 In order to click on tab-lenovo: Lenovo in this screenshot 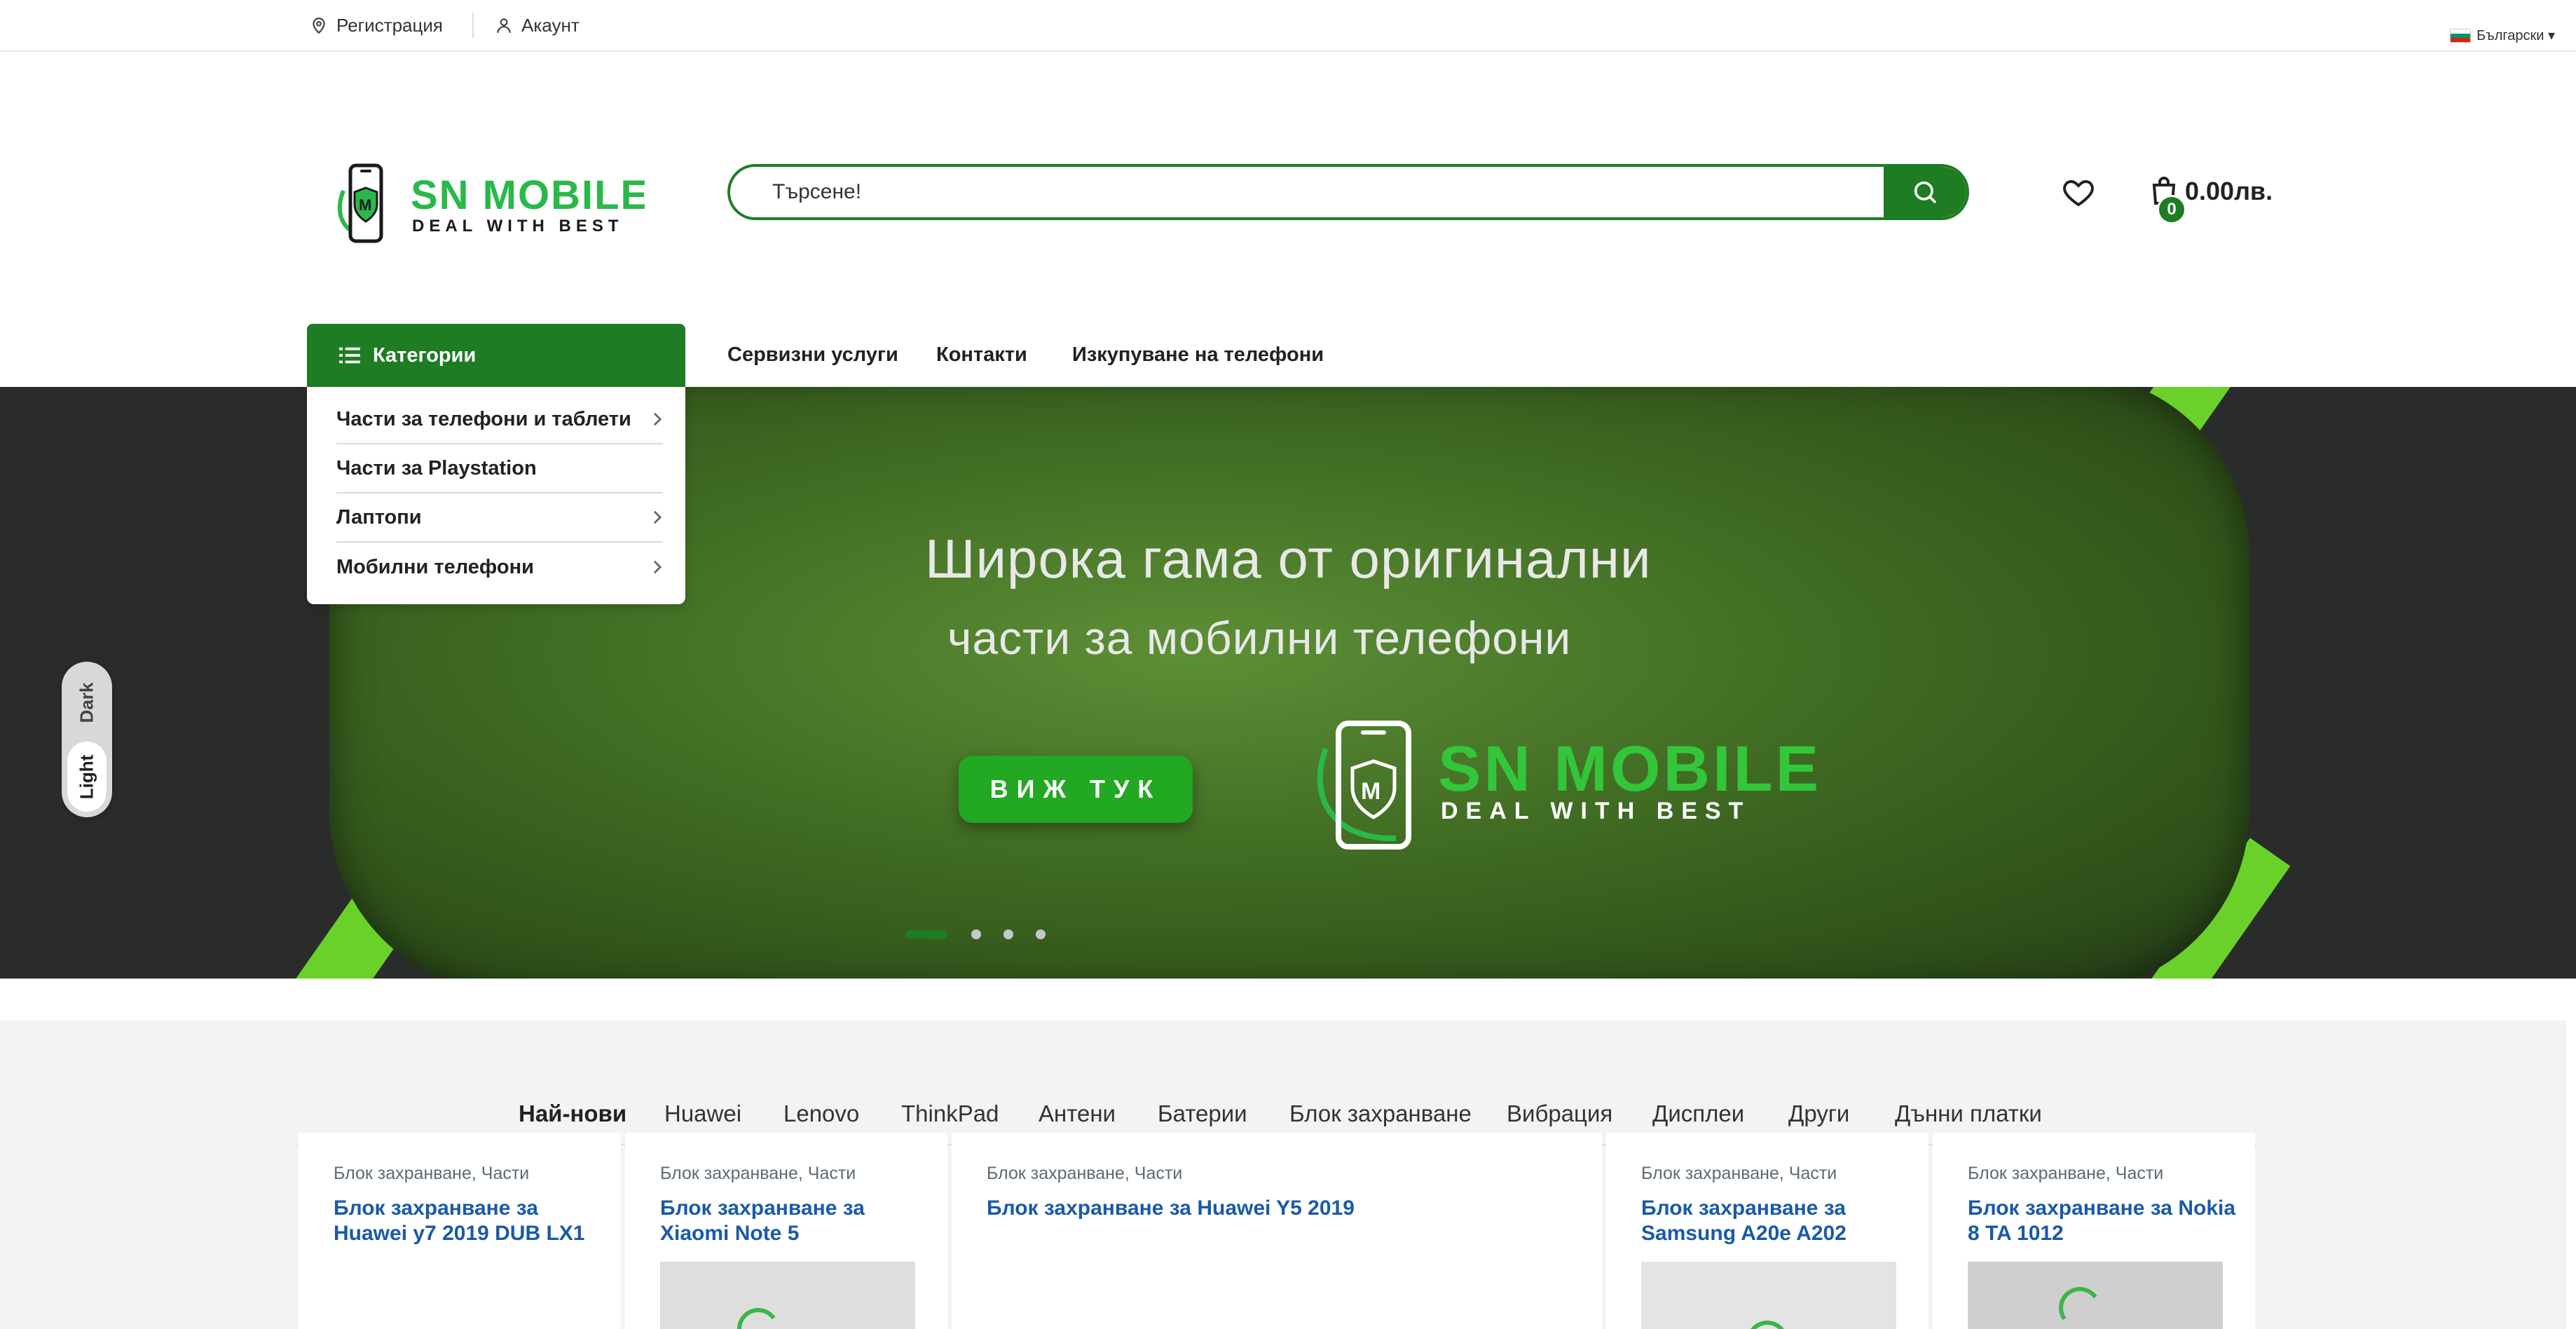, I will do `click(821, 1113)`.